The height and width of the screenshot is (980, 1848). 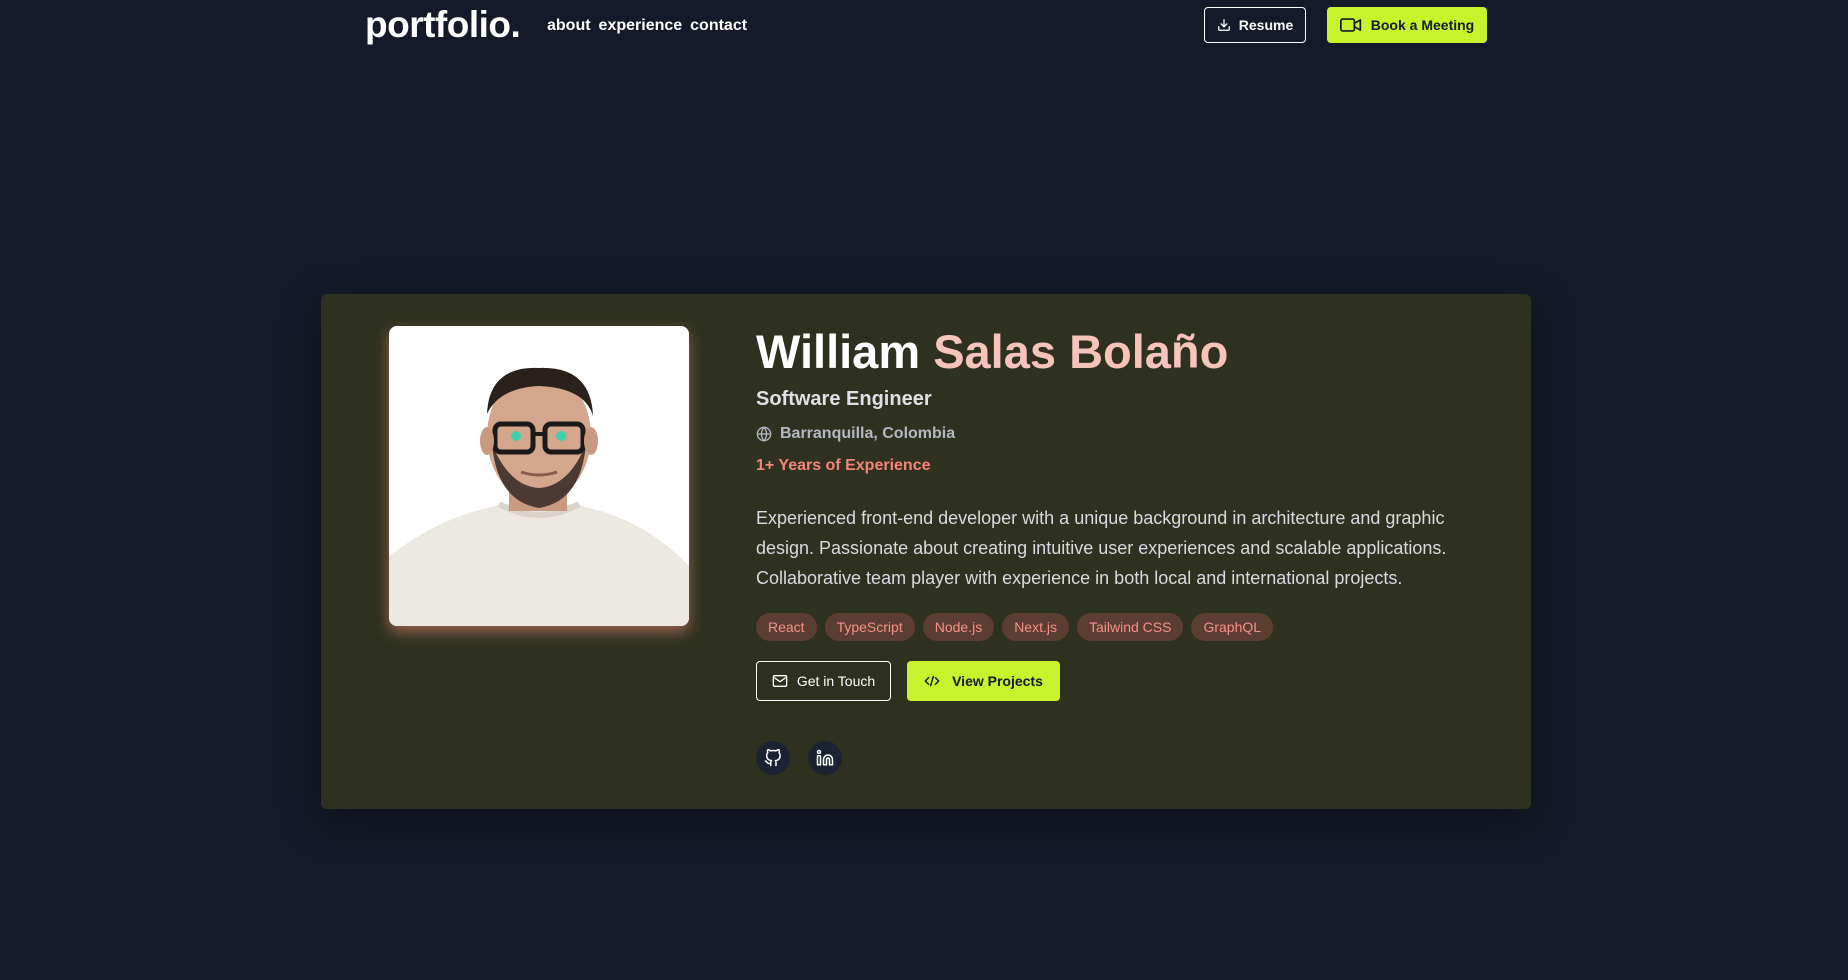 I want to click on get-in-touch-button: Get in Touch, so click(x=823, y=681).